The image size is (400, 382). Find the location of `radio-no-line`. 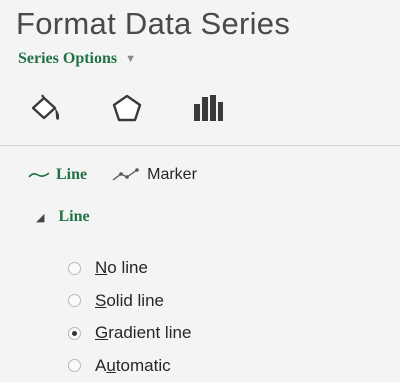

radio-no-line is located at coordinates (74, 268).